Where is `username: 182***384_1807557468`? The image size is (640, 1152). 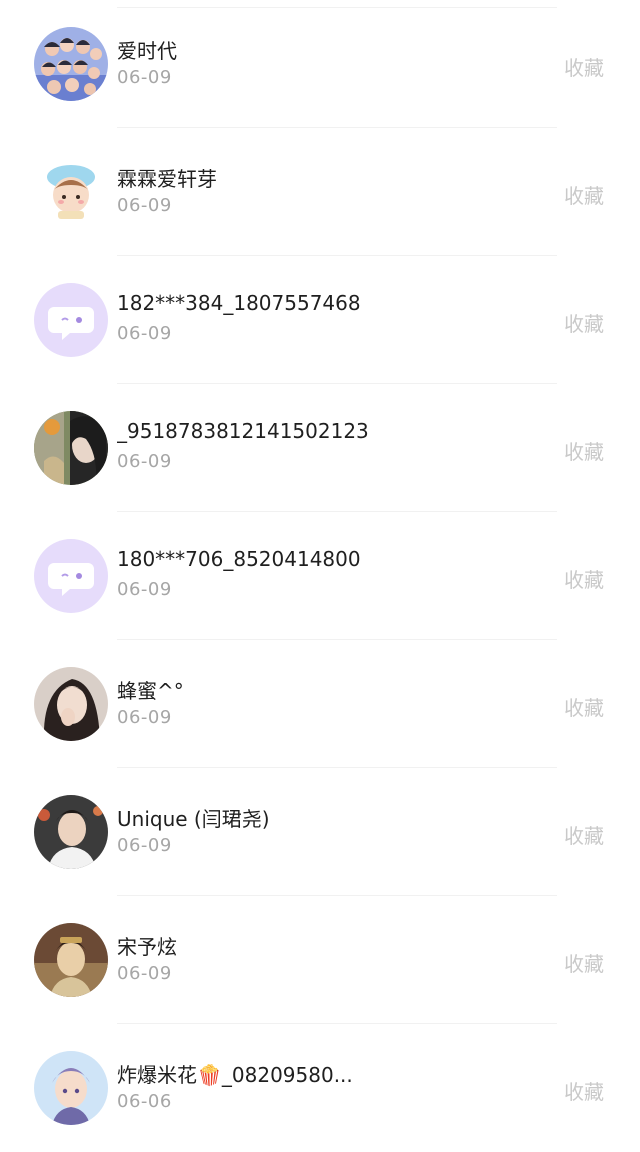 username: 182***384_1807557468 is located at coordinates (239, 303).